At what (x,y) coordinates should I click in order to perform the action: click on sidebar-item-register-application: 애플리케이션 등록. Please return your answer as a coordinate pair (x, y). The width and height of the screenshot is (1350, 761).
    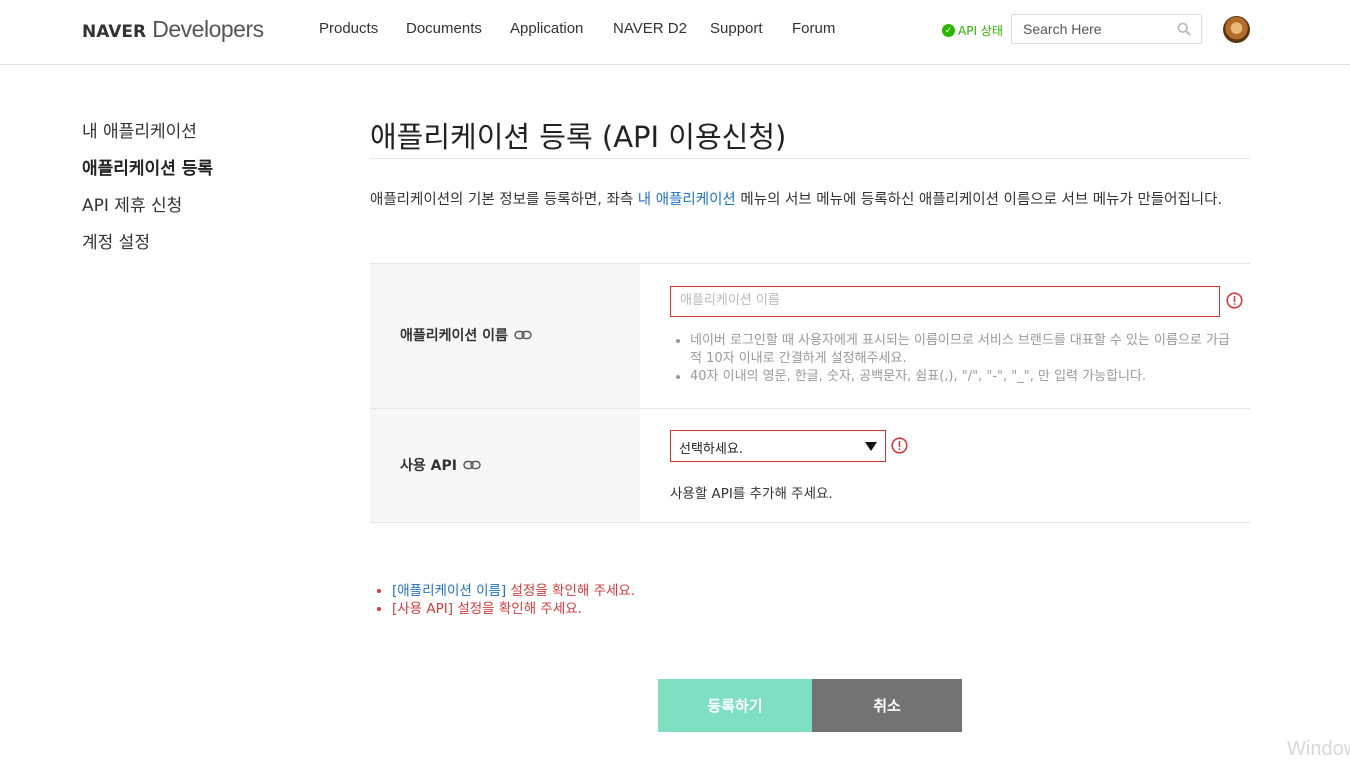
    Looking at the image, I should click on (147, 166).